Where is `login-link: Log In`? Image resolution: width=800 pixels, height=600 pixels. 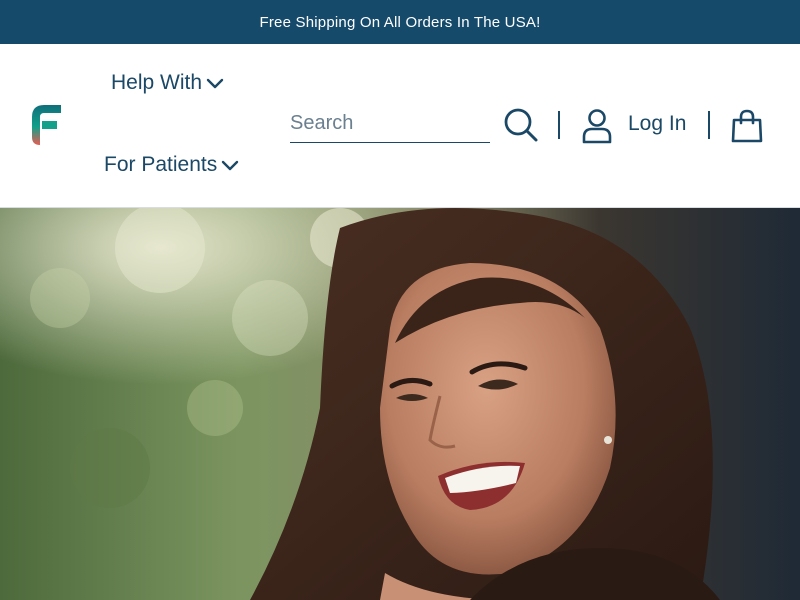
login-link: Log In is located at coordinates (657, 124).